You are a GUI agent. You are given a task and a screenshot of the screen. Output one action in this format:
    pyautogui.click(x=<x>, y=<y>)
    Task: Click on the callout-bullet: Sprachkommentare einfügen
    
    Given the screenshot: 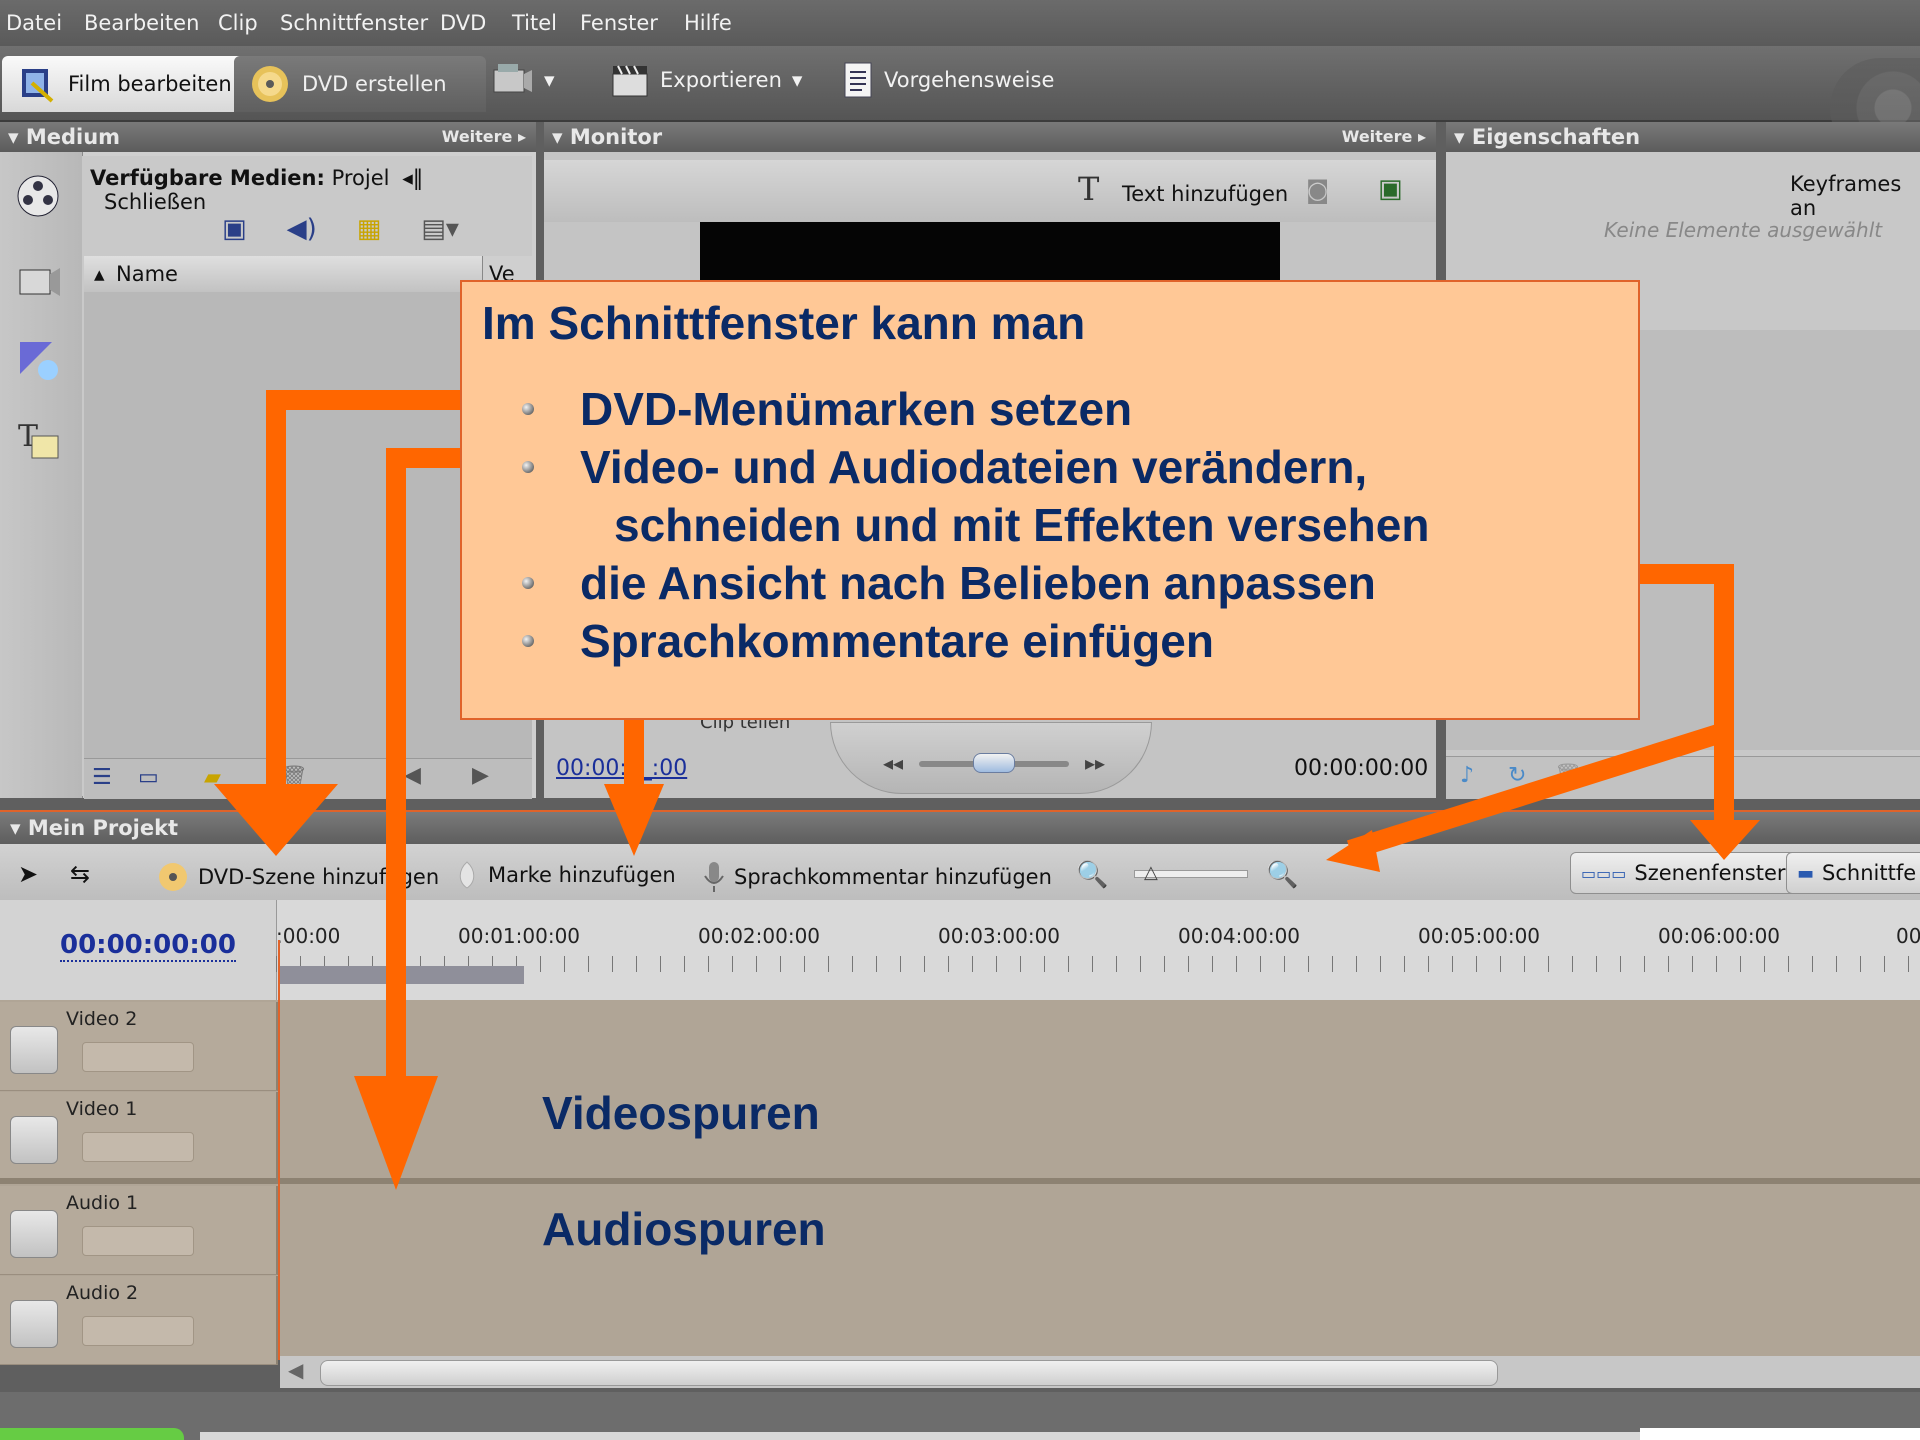 What is the action you would take?
    pyautogui.click(x=975, y=641)
    